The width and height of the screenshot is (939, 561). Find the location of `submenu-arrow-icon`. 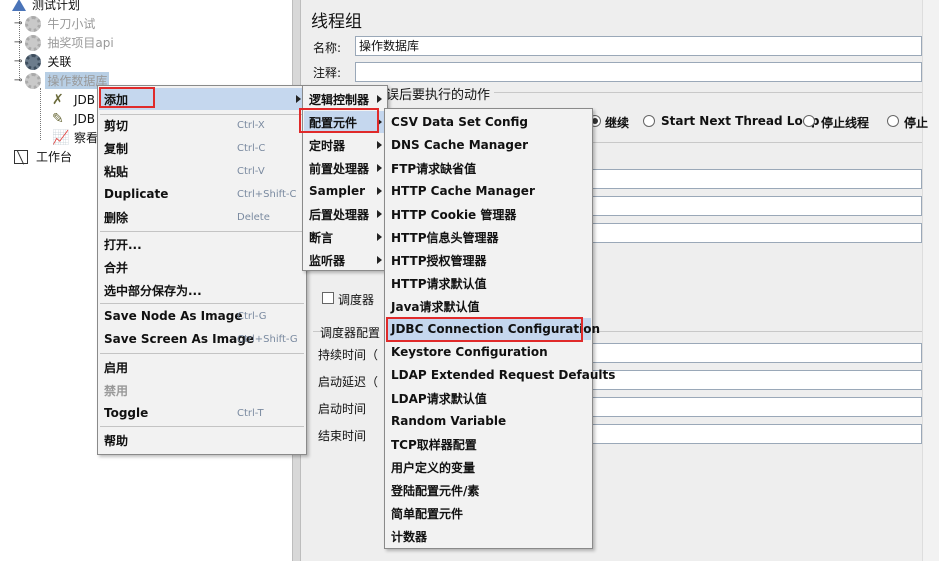

submenu-arrow-icon is located at coordinates (379, 191).